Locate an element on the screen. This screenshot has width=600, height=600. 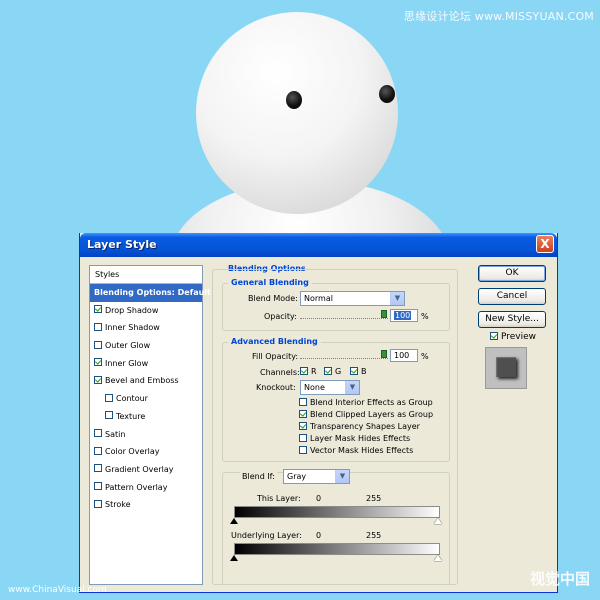
snowman-right-eye is located at coordinates (387, 94).